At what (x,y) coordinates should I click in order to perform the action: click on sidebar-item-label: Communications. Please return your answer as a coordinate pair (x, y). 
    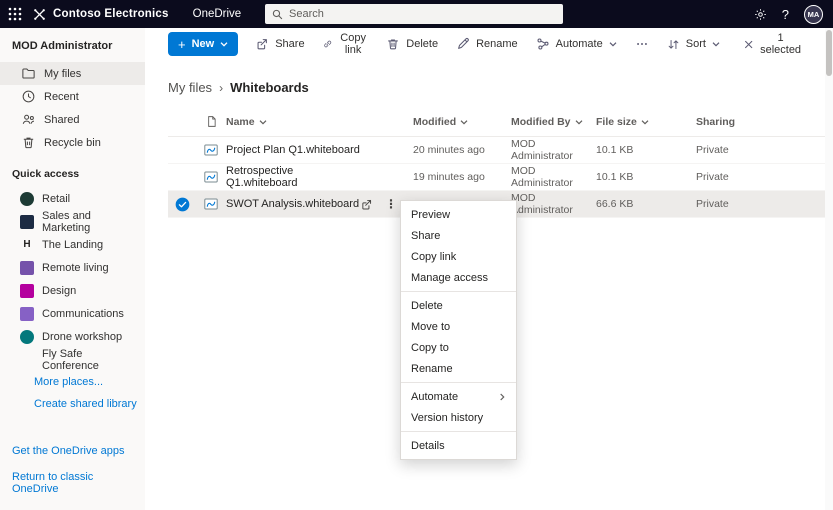
    Looking at the image, I should click on (83, 313).